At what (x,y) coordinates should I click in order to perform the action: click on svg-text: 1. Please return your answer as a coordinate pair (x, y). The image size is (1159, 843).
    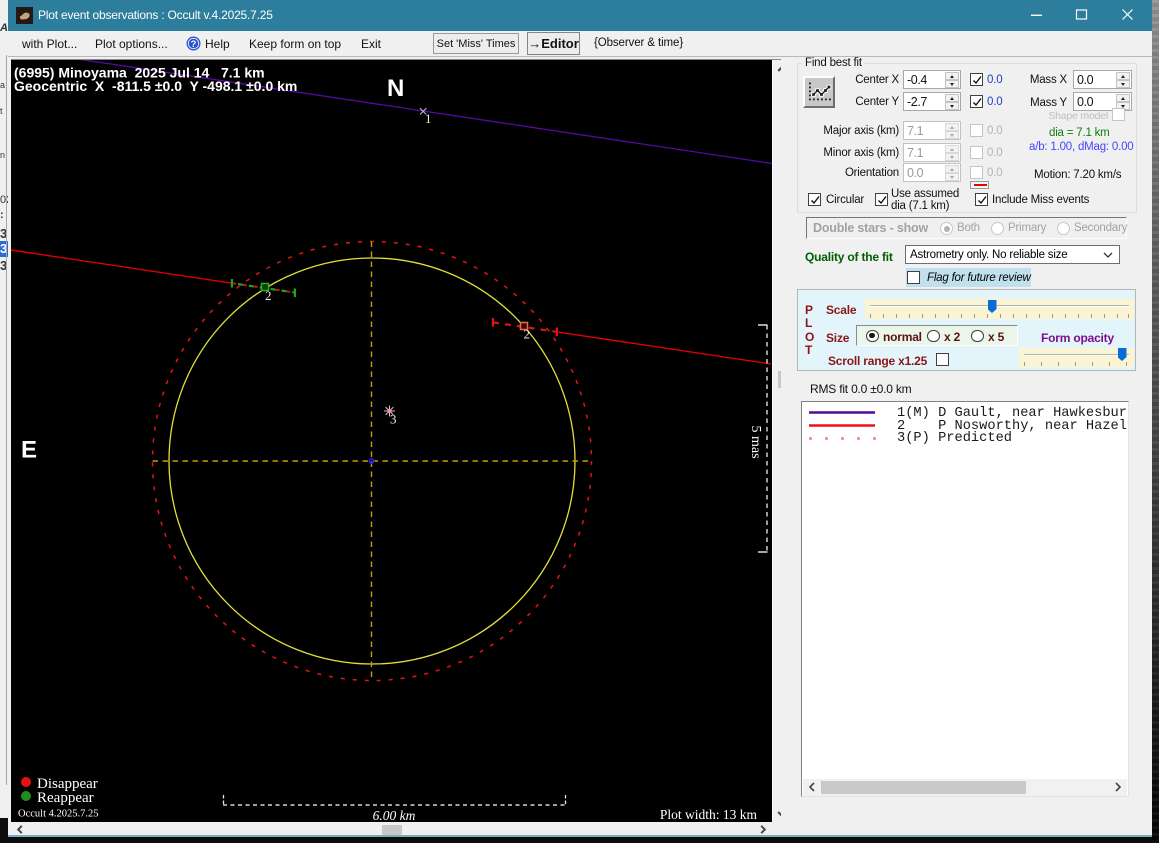
    Looking at the image, I should click on (428, 118).